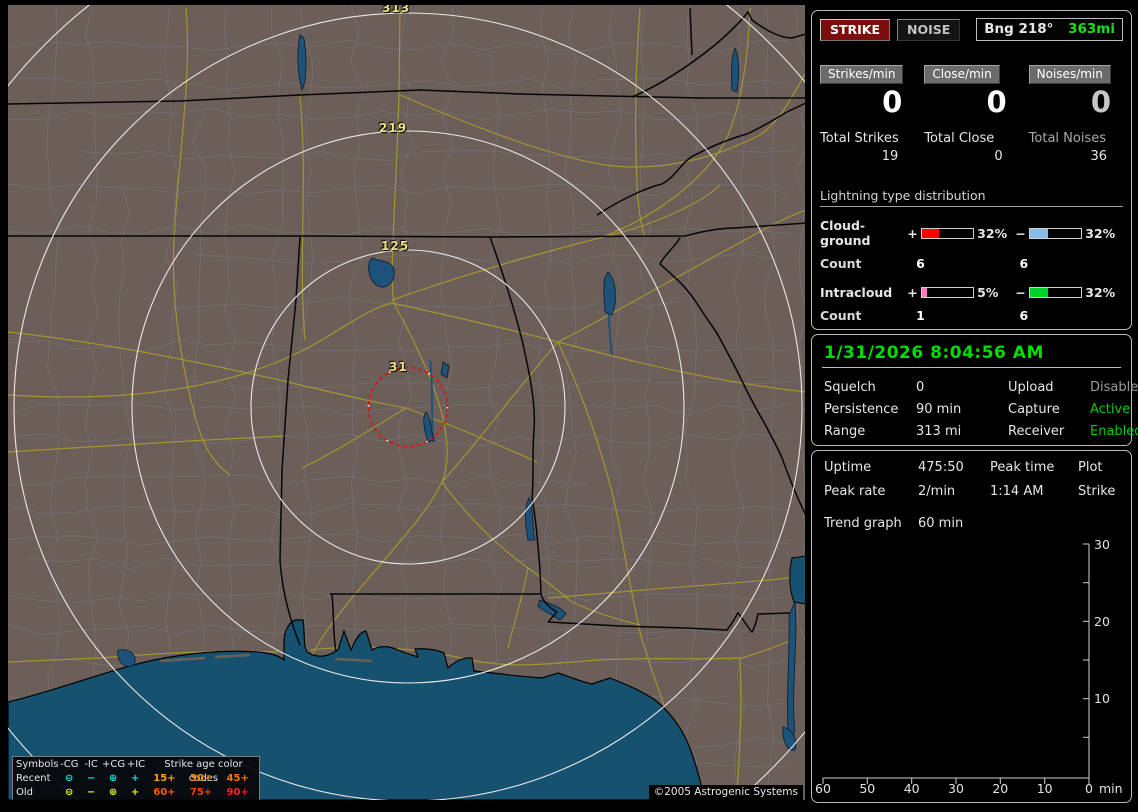 The width and height of the screenshot is (1138, 812). Describe the element at coordinates (920, 387) in the screenshot. I see `squelch-value: 0` at that location.